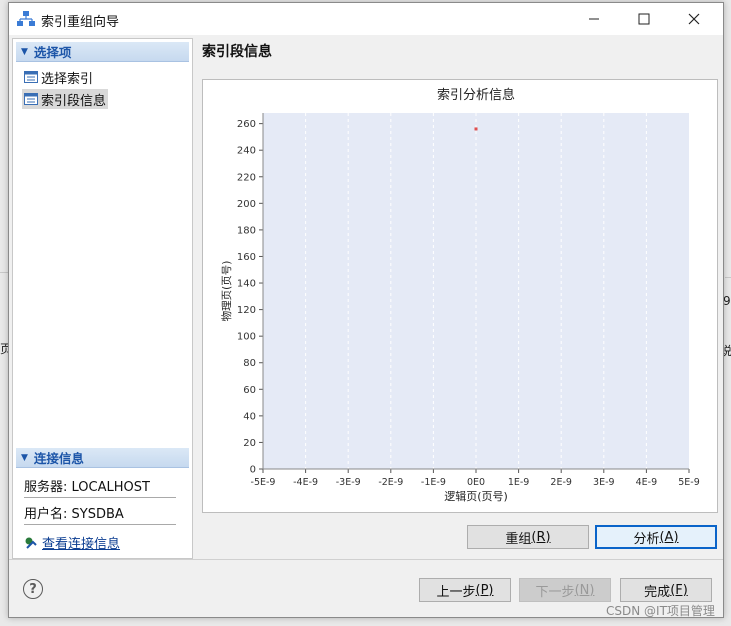 The width and height of the screenshot is (731, 626). I want to click on x-tick-label: -3E-9, so click(348, 482).